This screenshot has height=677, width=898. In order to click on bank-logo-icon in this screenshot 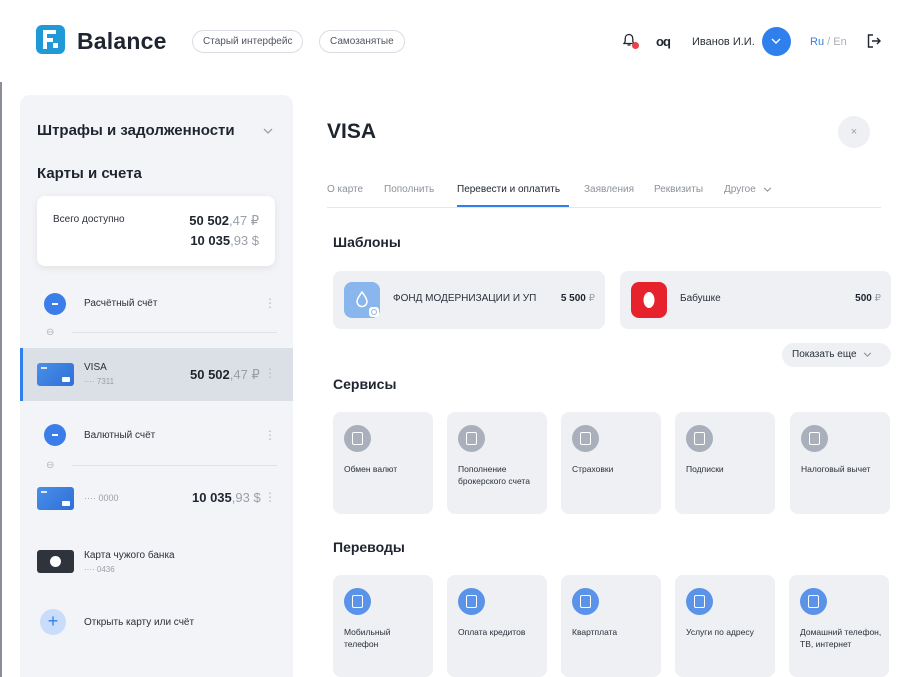, I will do `click(649, 300)`.